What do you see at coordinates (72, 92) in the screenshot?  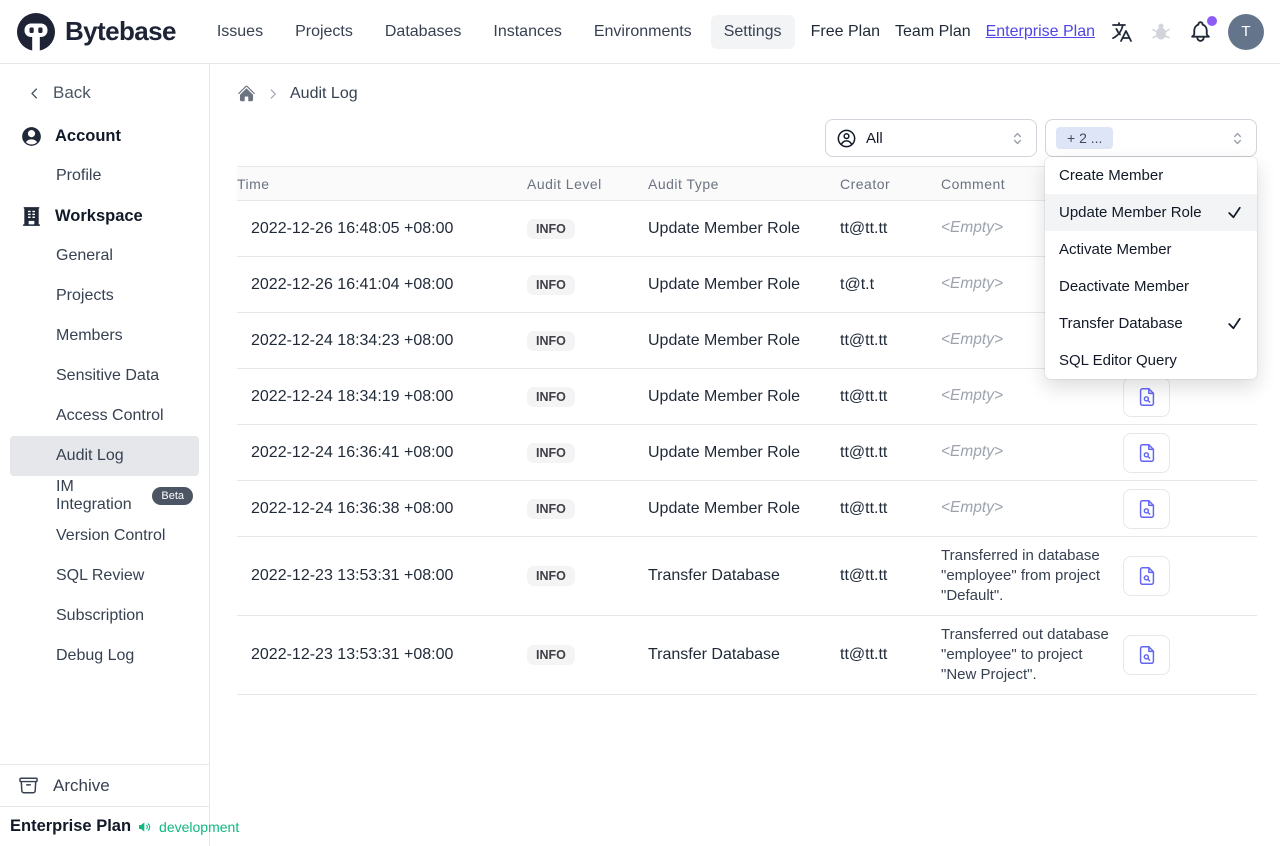 I see `back-label: Back` at bounding box center [72, 92].